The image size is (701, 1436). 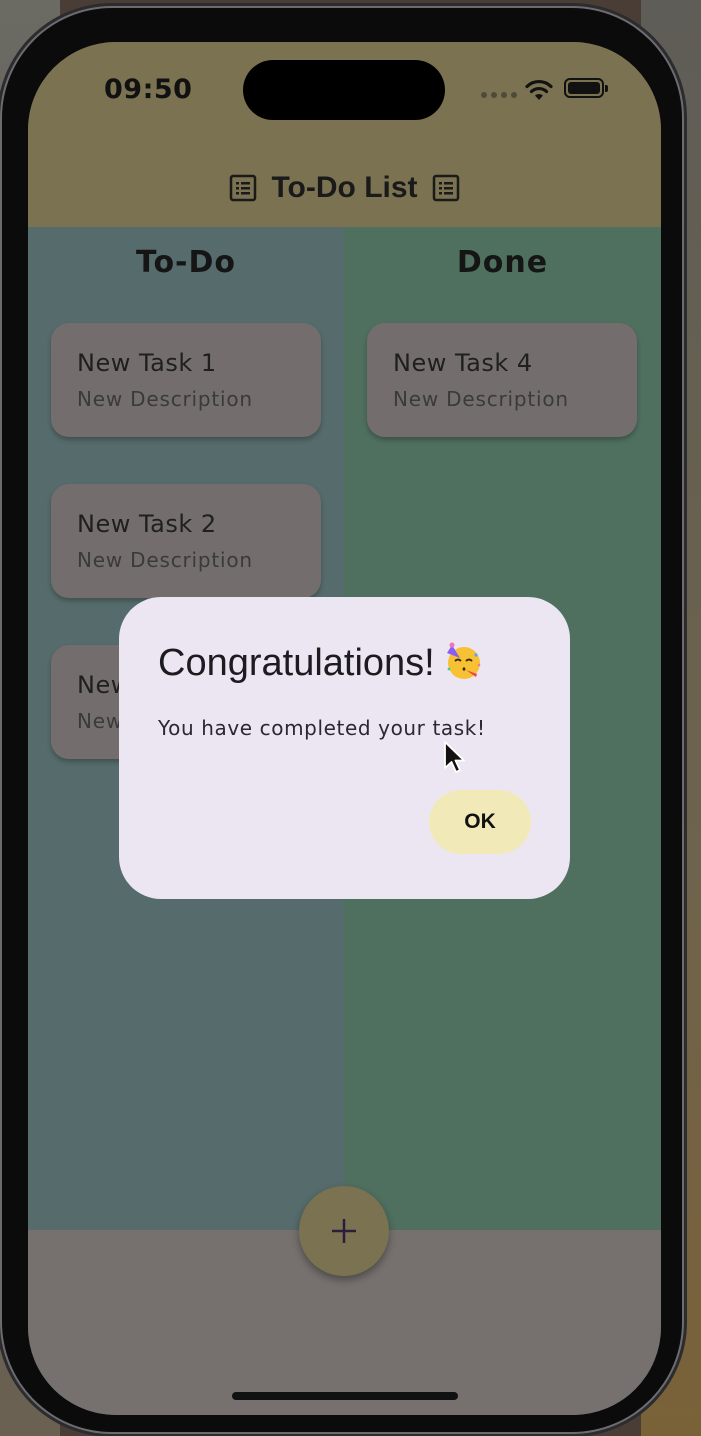 I want to click on plus-icon, so click(x=344, y=1231).